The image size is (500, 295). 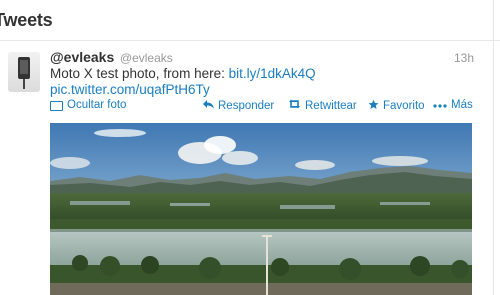 I want to click on timeline-border, so click(x=493, y=147).